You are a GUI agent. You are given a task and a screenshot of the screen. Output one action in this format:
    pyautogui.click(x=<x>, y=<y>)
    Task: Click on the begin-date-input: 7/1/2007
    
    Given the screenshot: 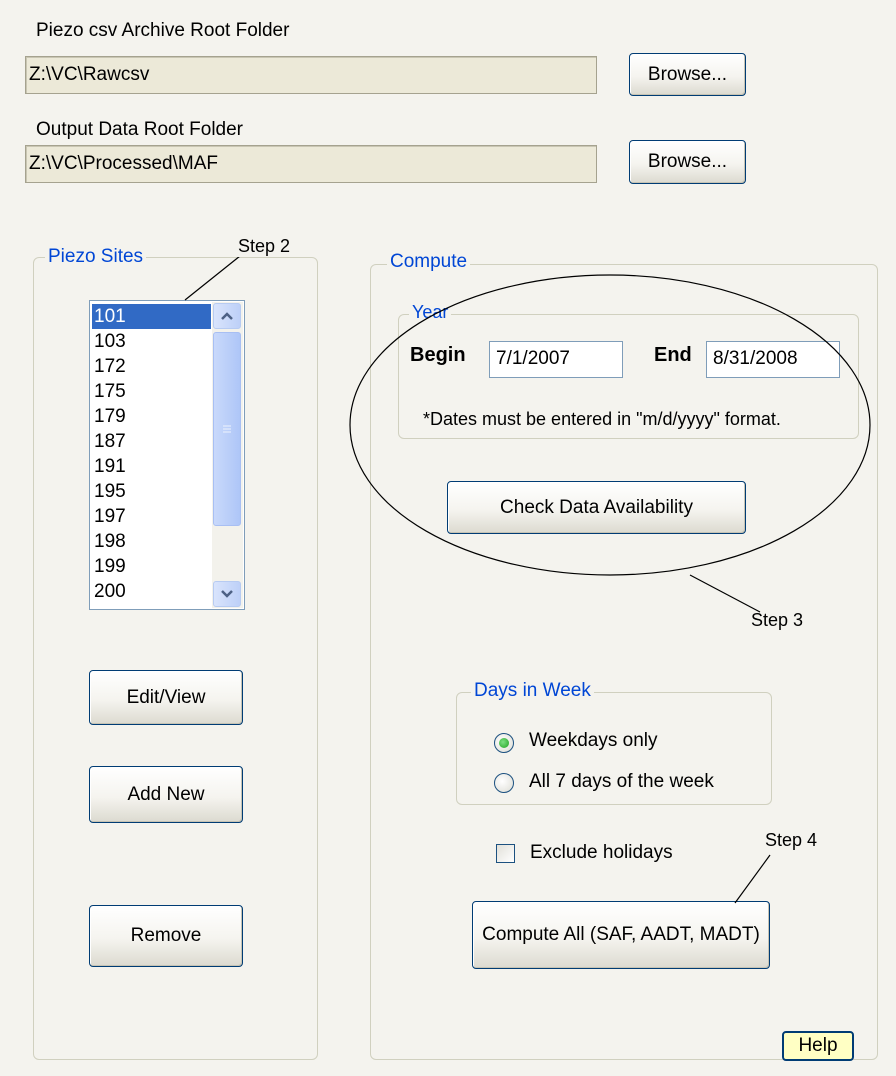 What is the action you would take?
    pyautogui.click(x=556, y=359)
    